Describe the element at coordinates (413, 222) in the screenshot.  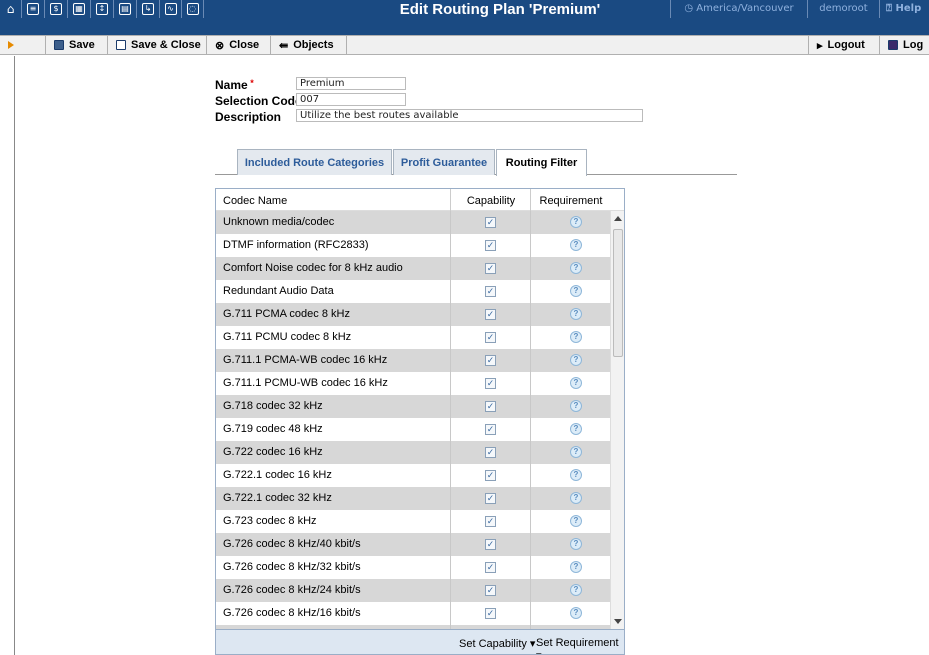
I see `table-row: Unknown media/codec ✓?` at that location.